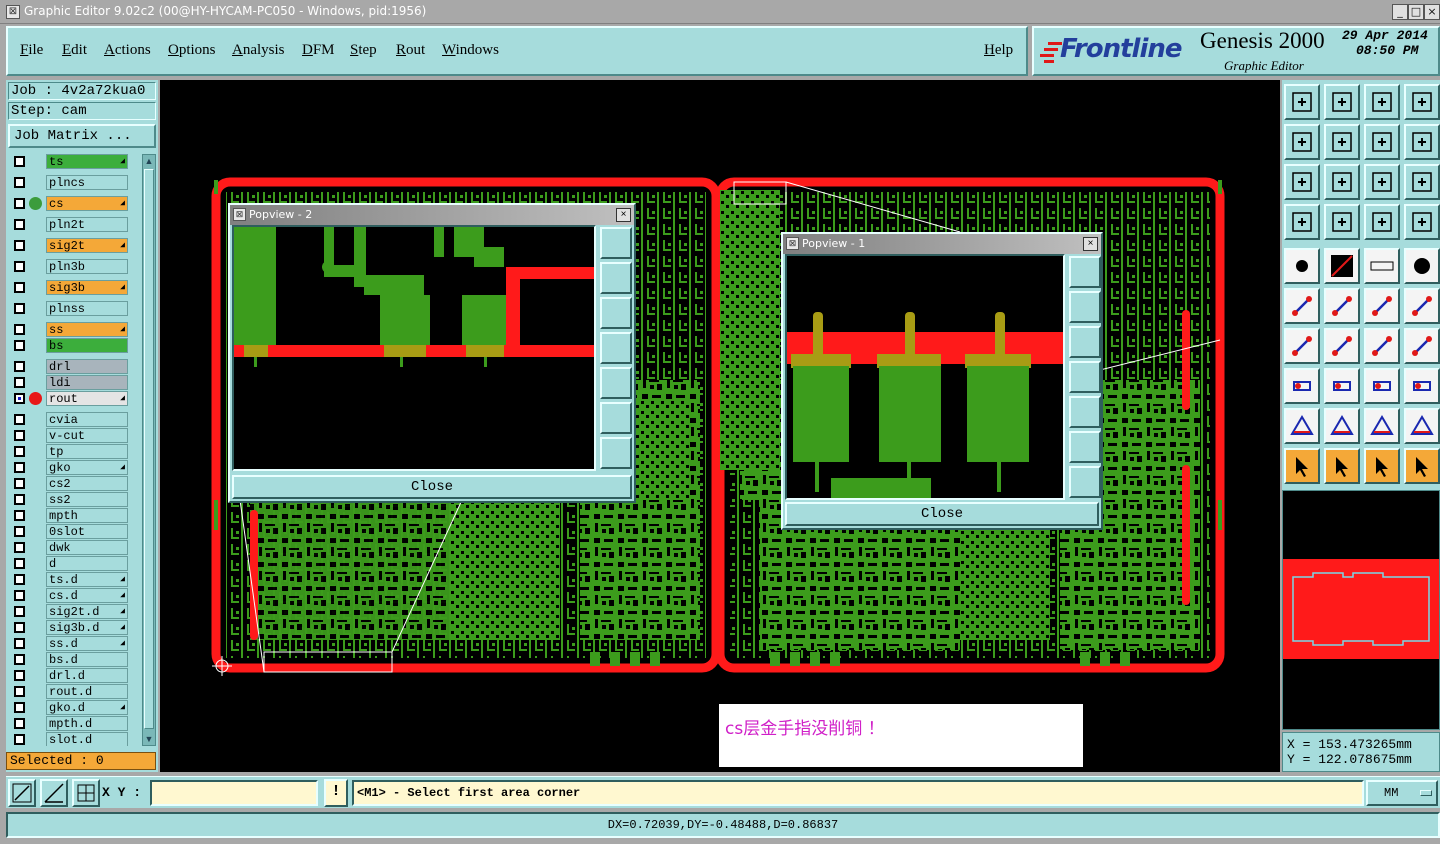 The width and height of the screenshot is (1440, 844). Describe the element at coordinates (1342, 426) in the screenshot. I see `triangle-up-icon` at that location.